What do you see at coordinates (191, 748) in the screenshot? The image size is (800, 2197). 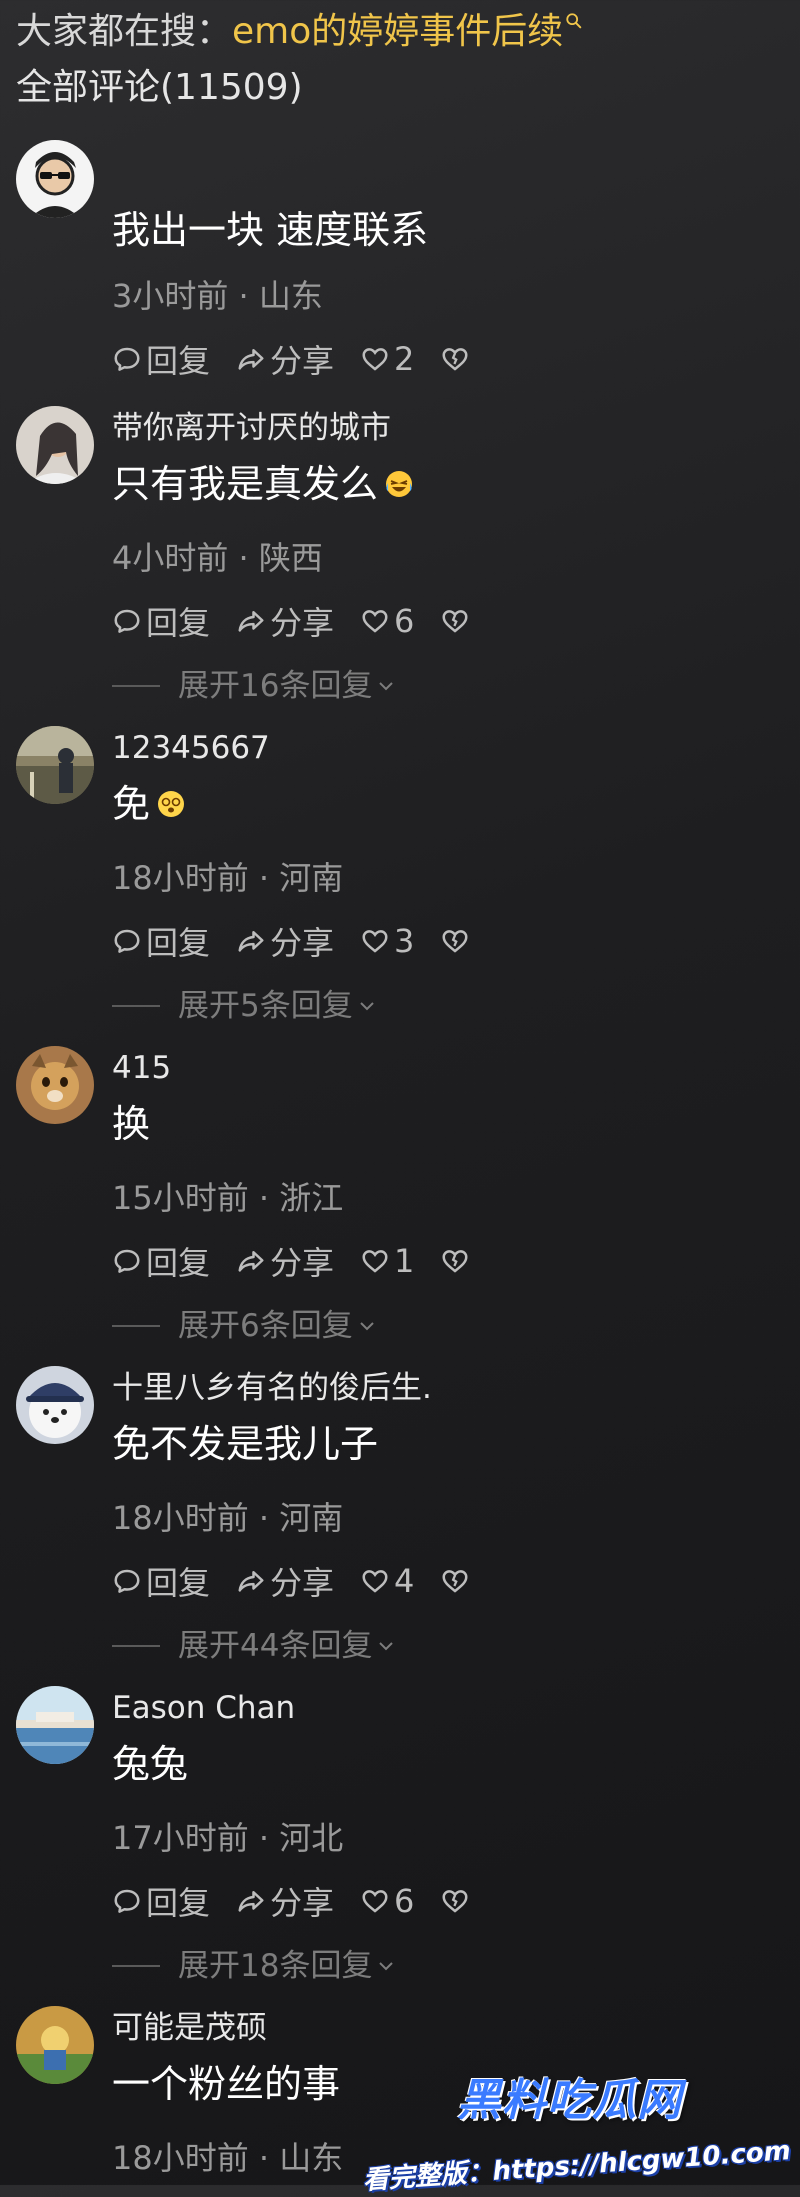 I see `comment-author: 12345667` at bounding box center [191, 748].